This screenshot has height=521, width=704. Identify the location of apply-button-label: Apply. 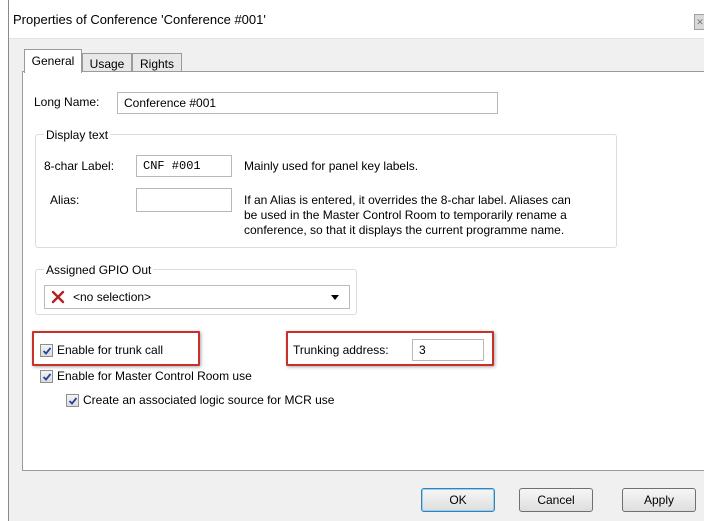
(659, 500).